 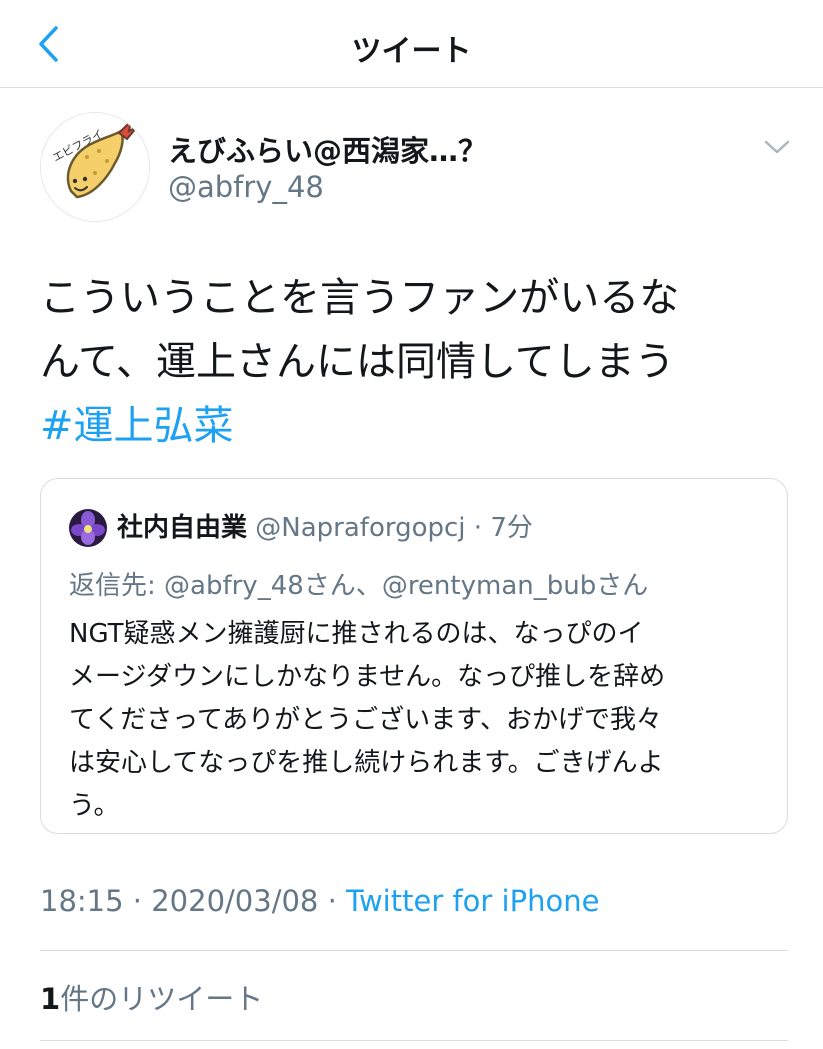 I want to click on reply-mention-link: @rentyman_bubさん, so click(x=515, y=586).